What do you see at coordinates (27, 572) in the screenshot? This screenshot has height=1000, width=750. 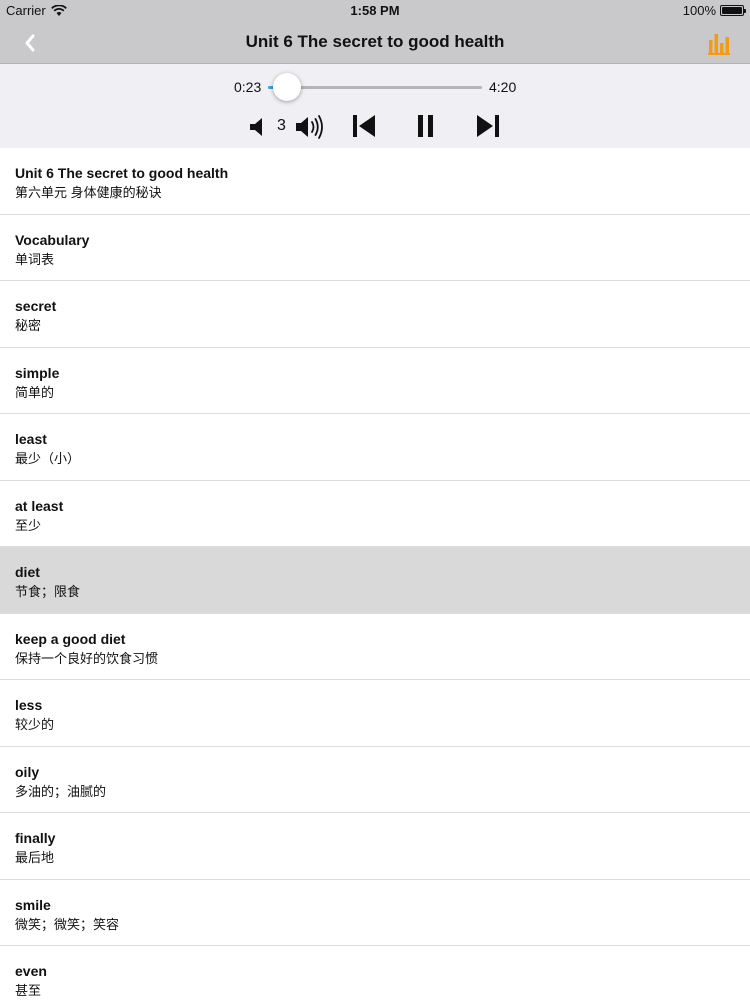 I see `item-english: diet` at bounding box center [27, 572].